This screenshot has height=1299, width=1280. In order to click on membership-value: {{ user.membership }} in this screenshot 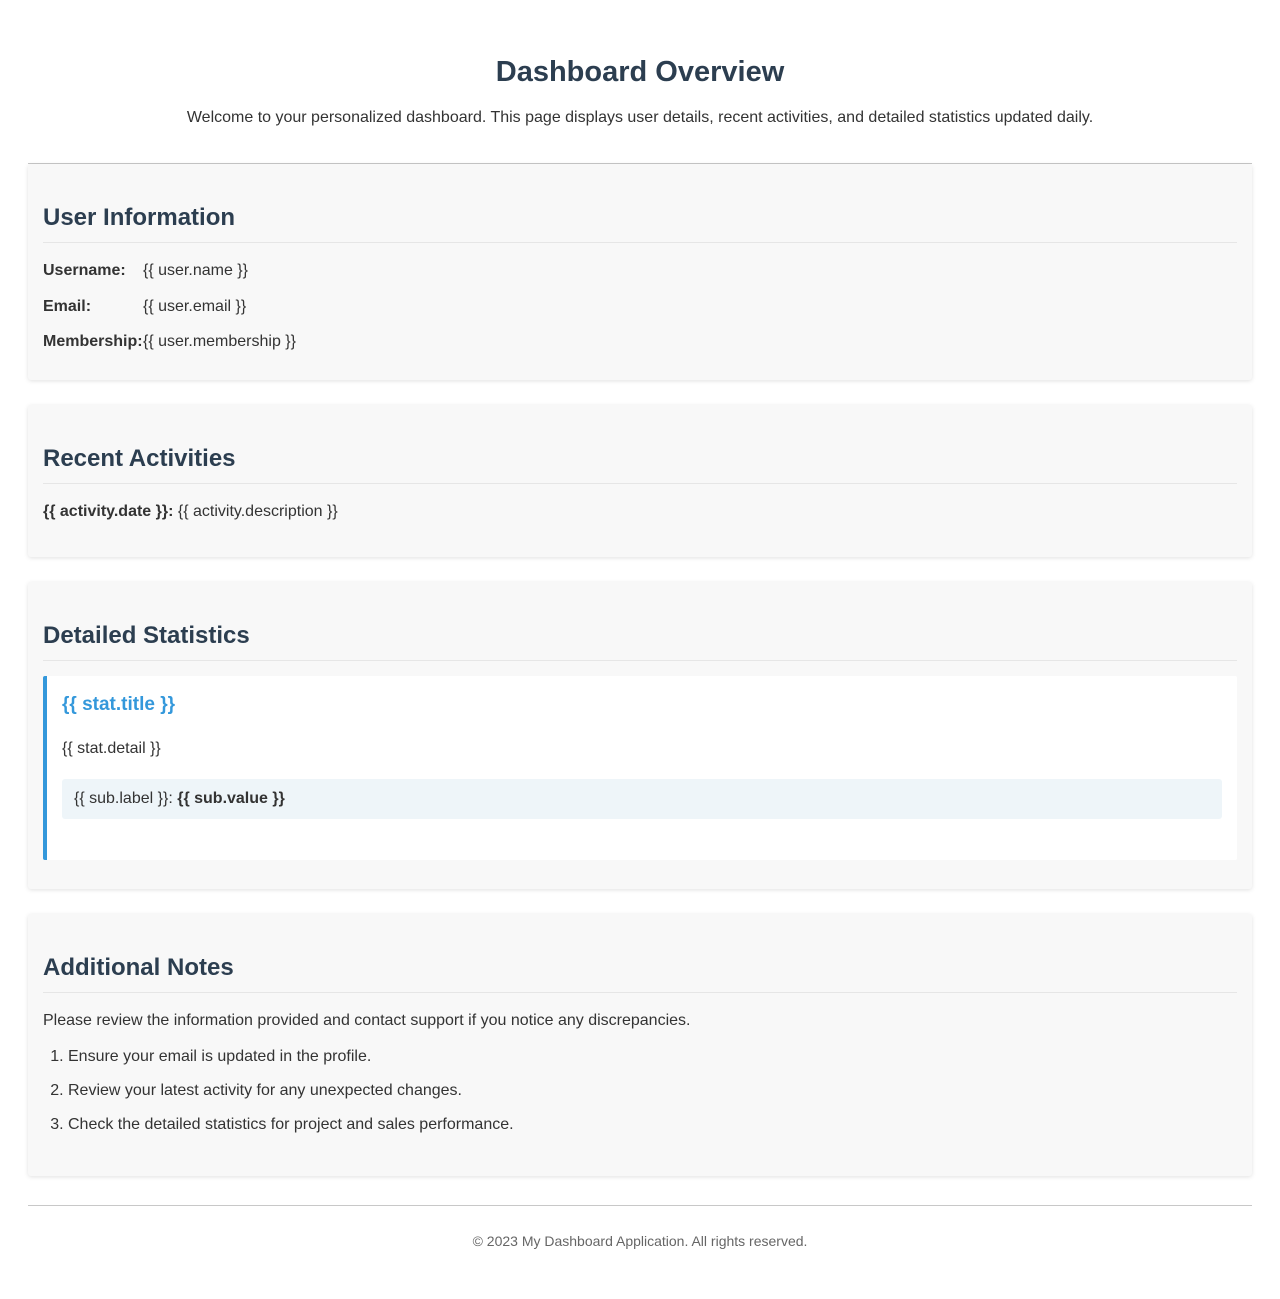, I will do `click(219, 341)`.